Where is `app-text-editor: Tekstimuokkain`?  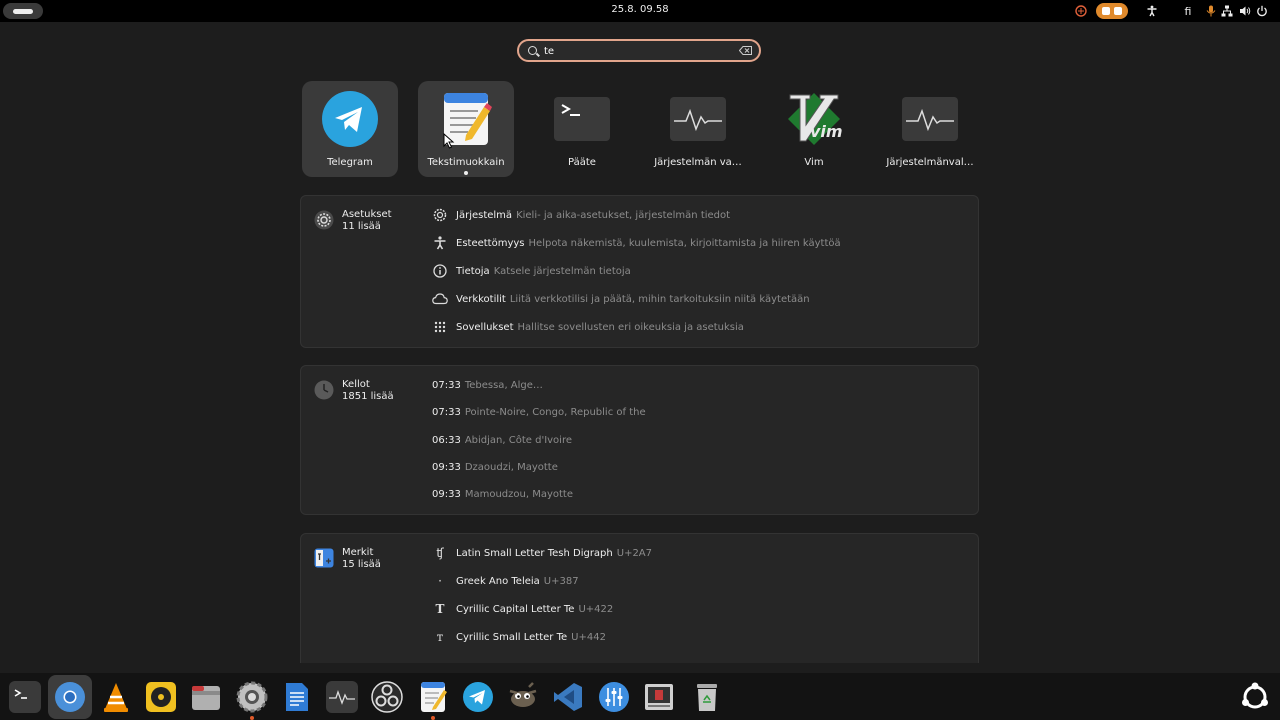 app-text-editor: Tekstimuokkain is located at coordinates (466, 129).